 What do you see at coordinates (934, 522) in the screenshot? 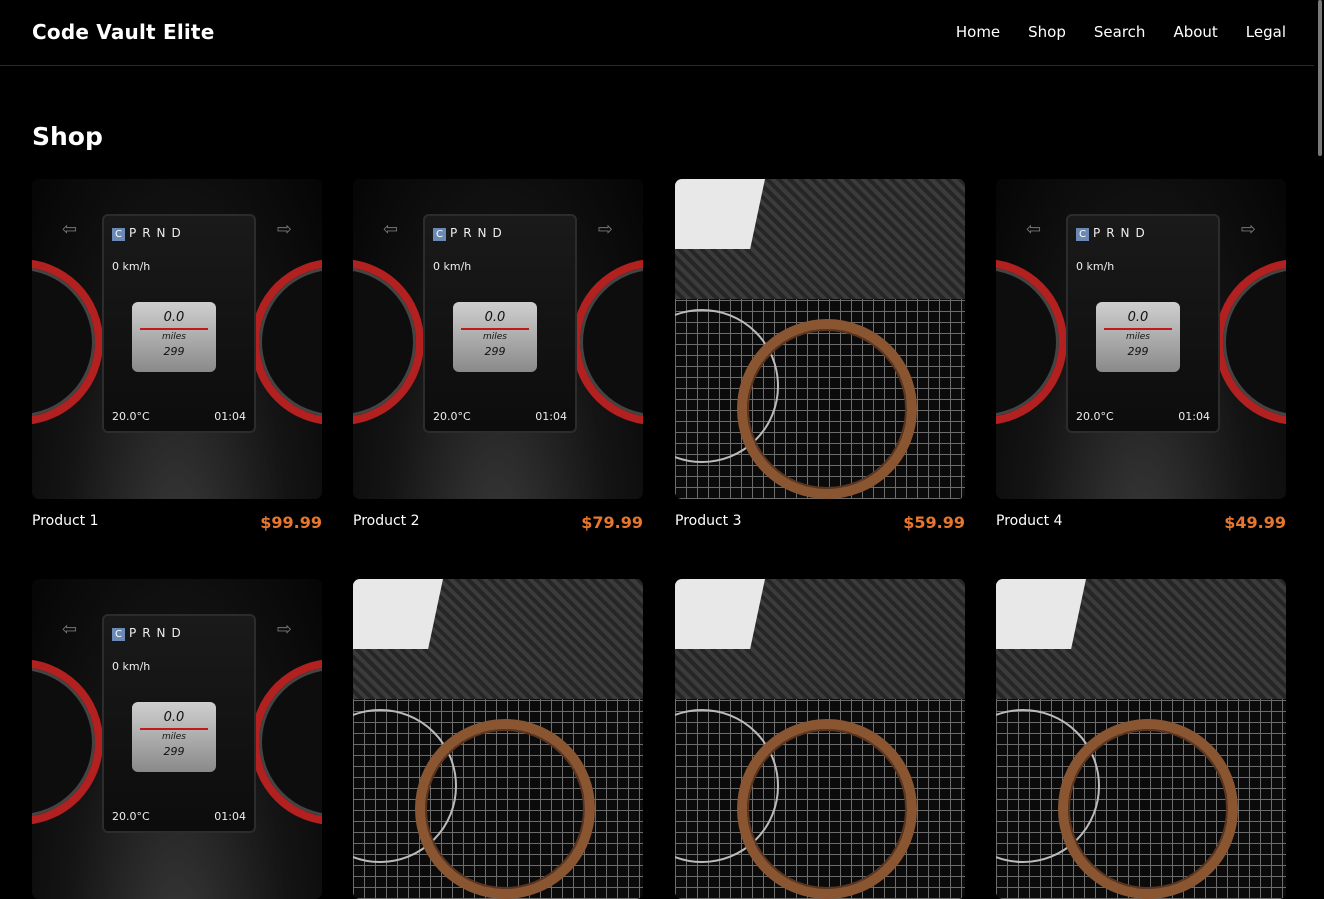
I see `product-price: $59.99` at bounding box center [934, 522].